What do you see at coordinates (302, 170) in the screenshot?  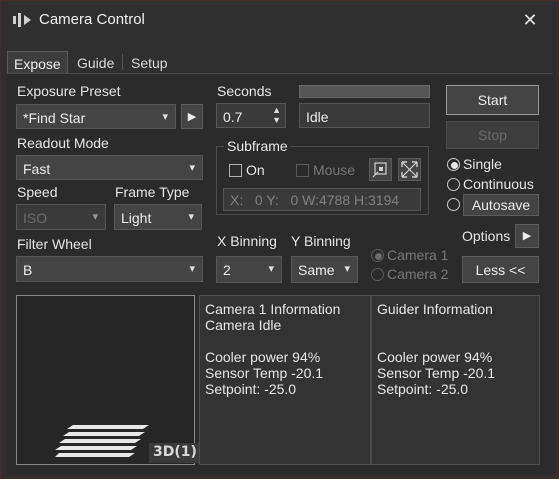 I see `mouse-checkbox` at bounding box center [302, 170].